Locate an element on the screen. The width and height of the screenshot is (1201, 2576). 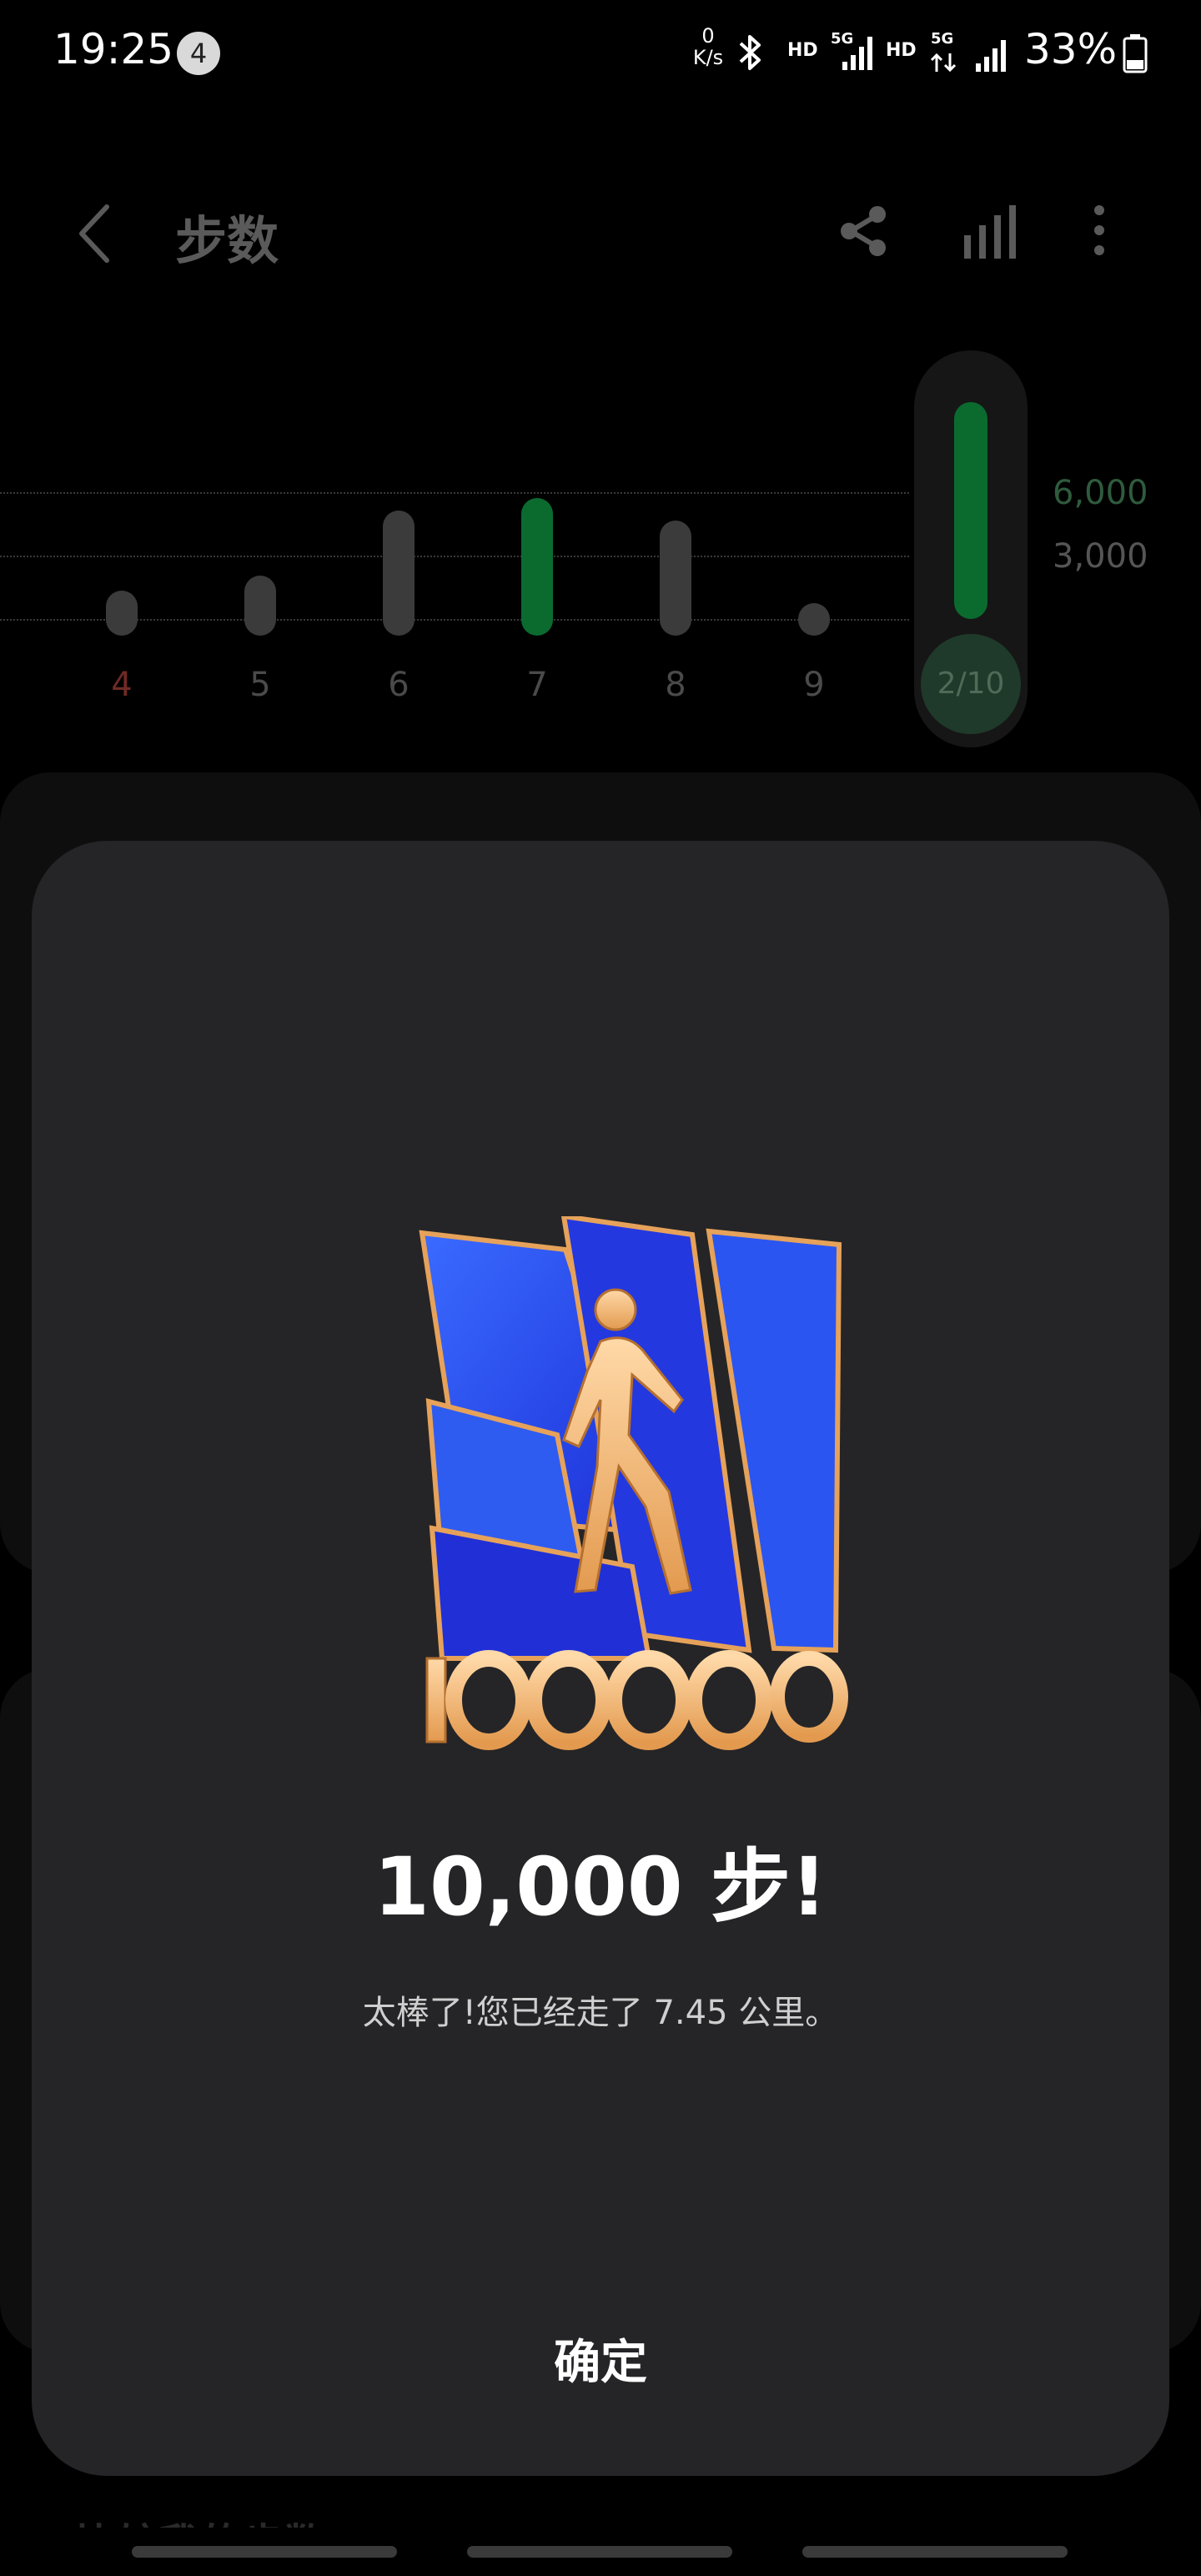
network-speed: 0 K/s is located at coordinates (708, 46).